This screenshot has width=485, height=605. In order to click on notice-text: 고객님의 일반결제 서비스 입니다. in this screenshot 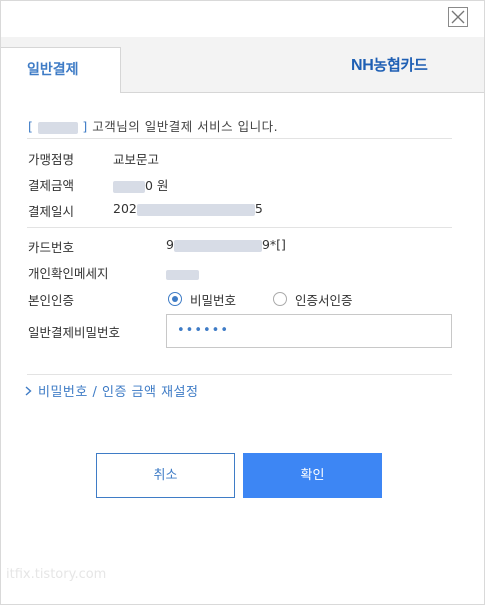, I will do `click(185, 126)`.